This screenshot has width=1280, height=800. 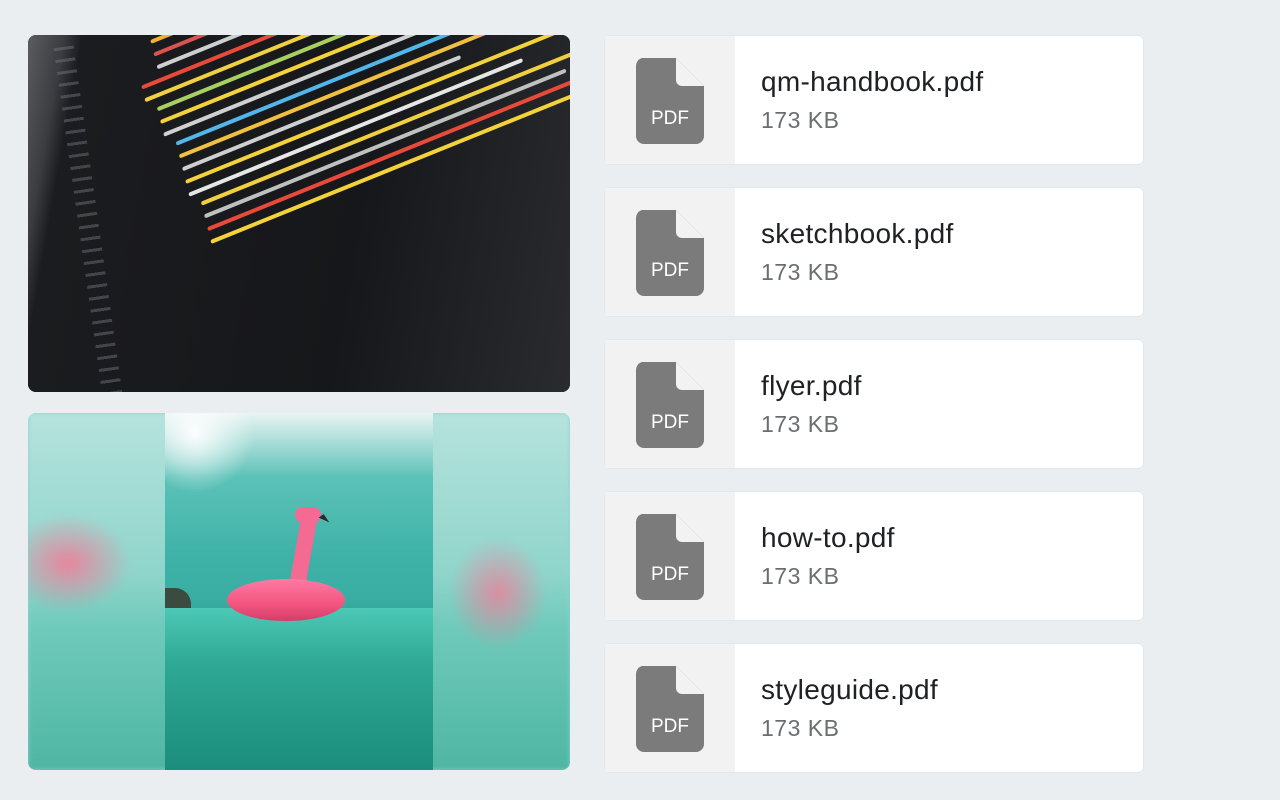 I want to click on distant-land, so click(x=178, y=599).